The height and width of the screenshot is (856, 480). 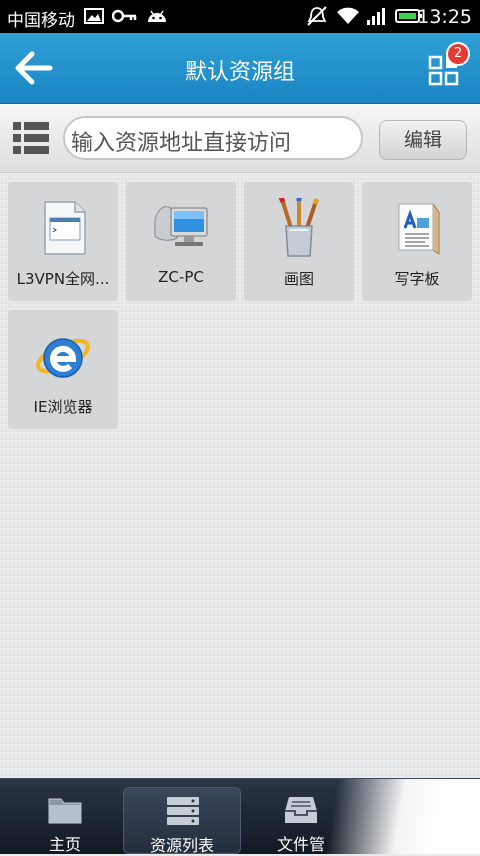 What do you see at coordinates (124, 16) in the screenshot?
I see `key-icon` at bounding box center [124, 16].